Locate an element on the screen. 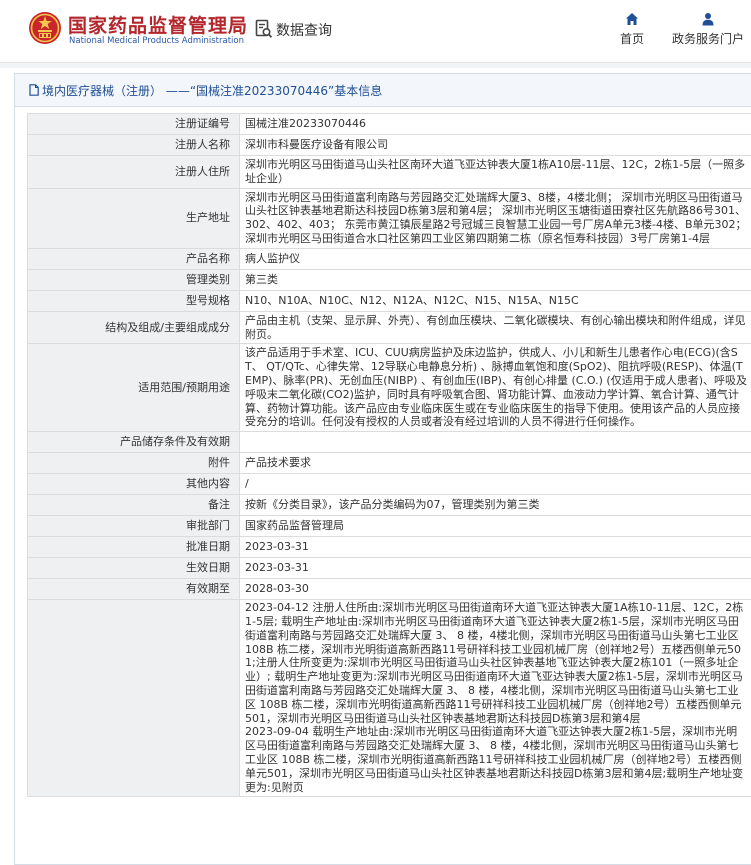 The image size is (751, 865). field-label: 审批部门 is located at coordinates (134, 526).